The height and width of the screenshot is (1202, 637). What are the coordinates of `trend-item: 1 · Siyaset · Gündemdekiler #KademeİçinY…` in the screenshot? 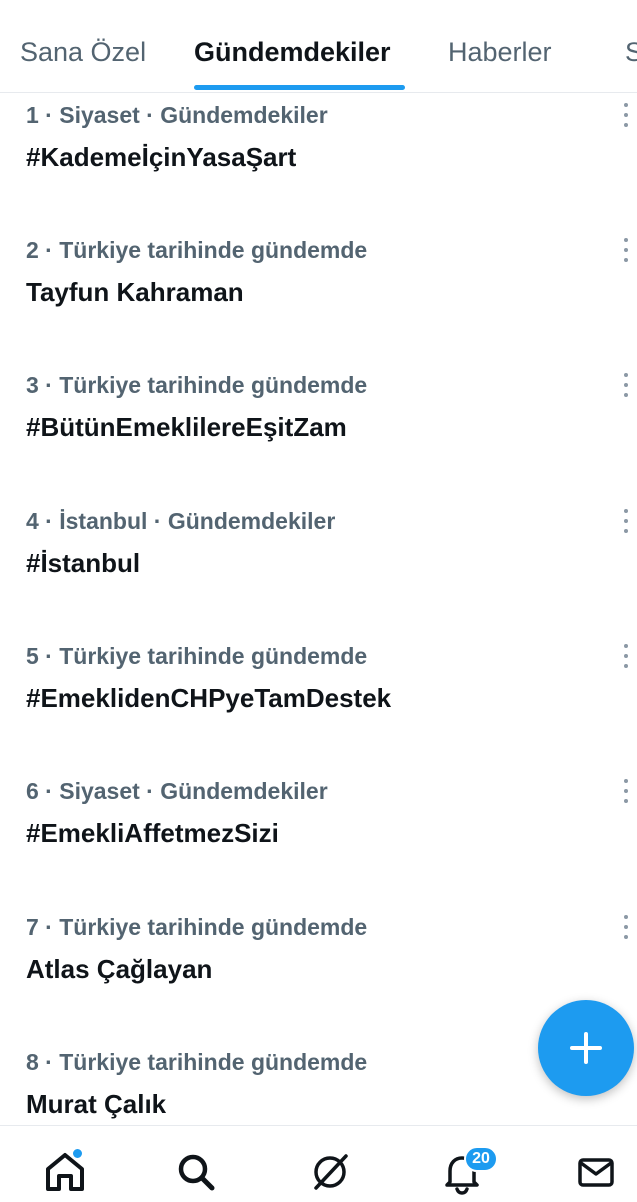 It's located at (318, 167).